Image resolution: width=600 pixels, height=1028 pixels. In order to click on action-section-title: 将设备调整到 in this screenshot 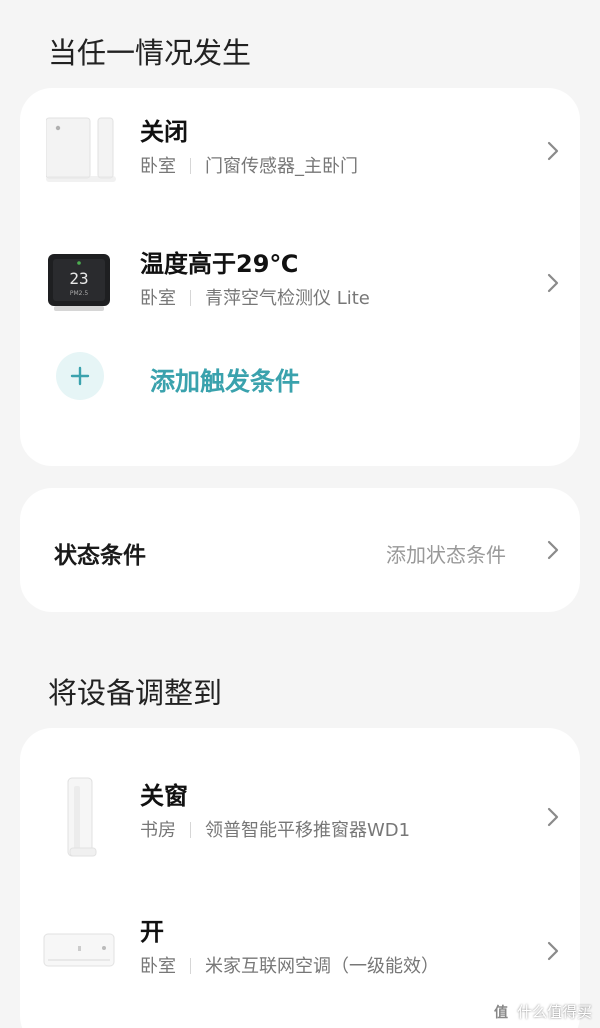, I will do `click(135, 693)`.